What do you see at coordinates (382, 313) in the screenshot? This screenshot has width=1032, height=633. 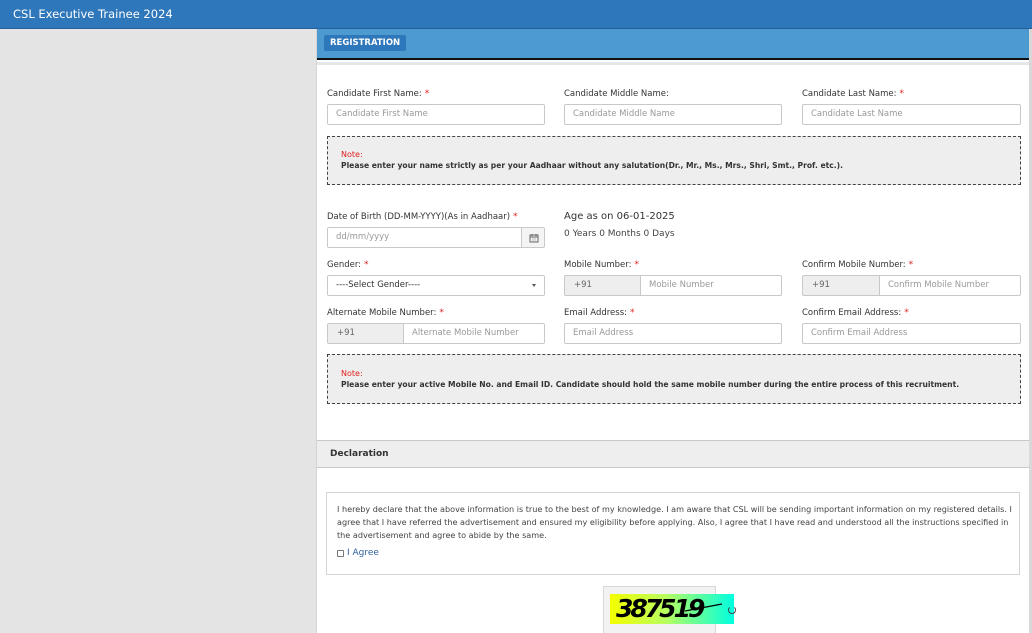 I see `alt-mobile-label-text: Alternate Mobile Number:` at bounding box center [382, 313].